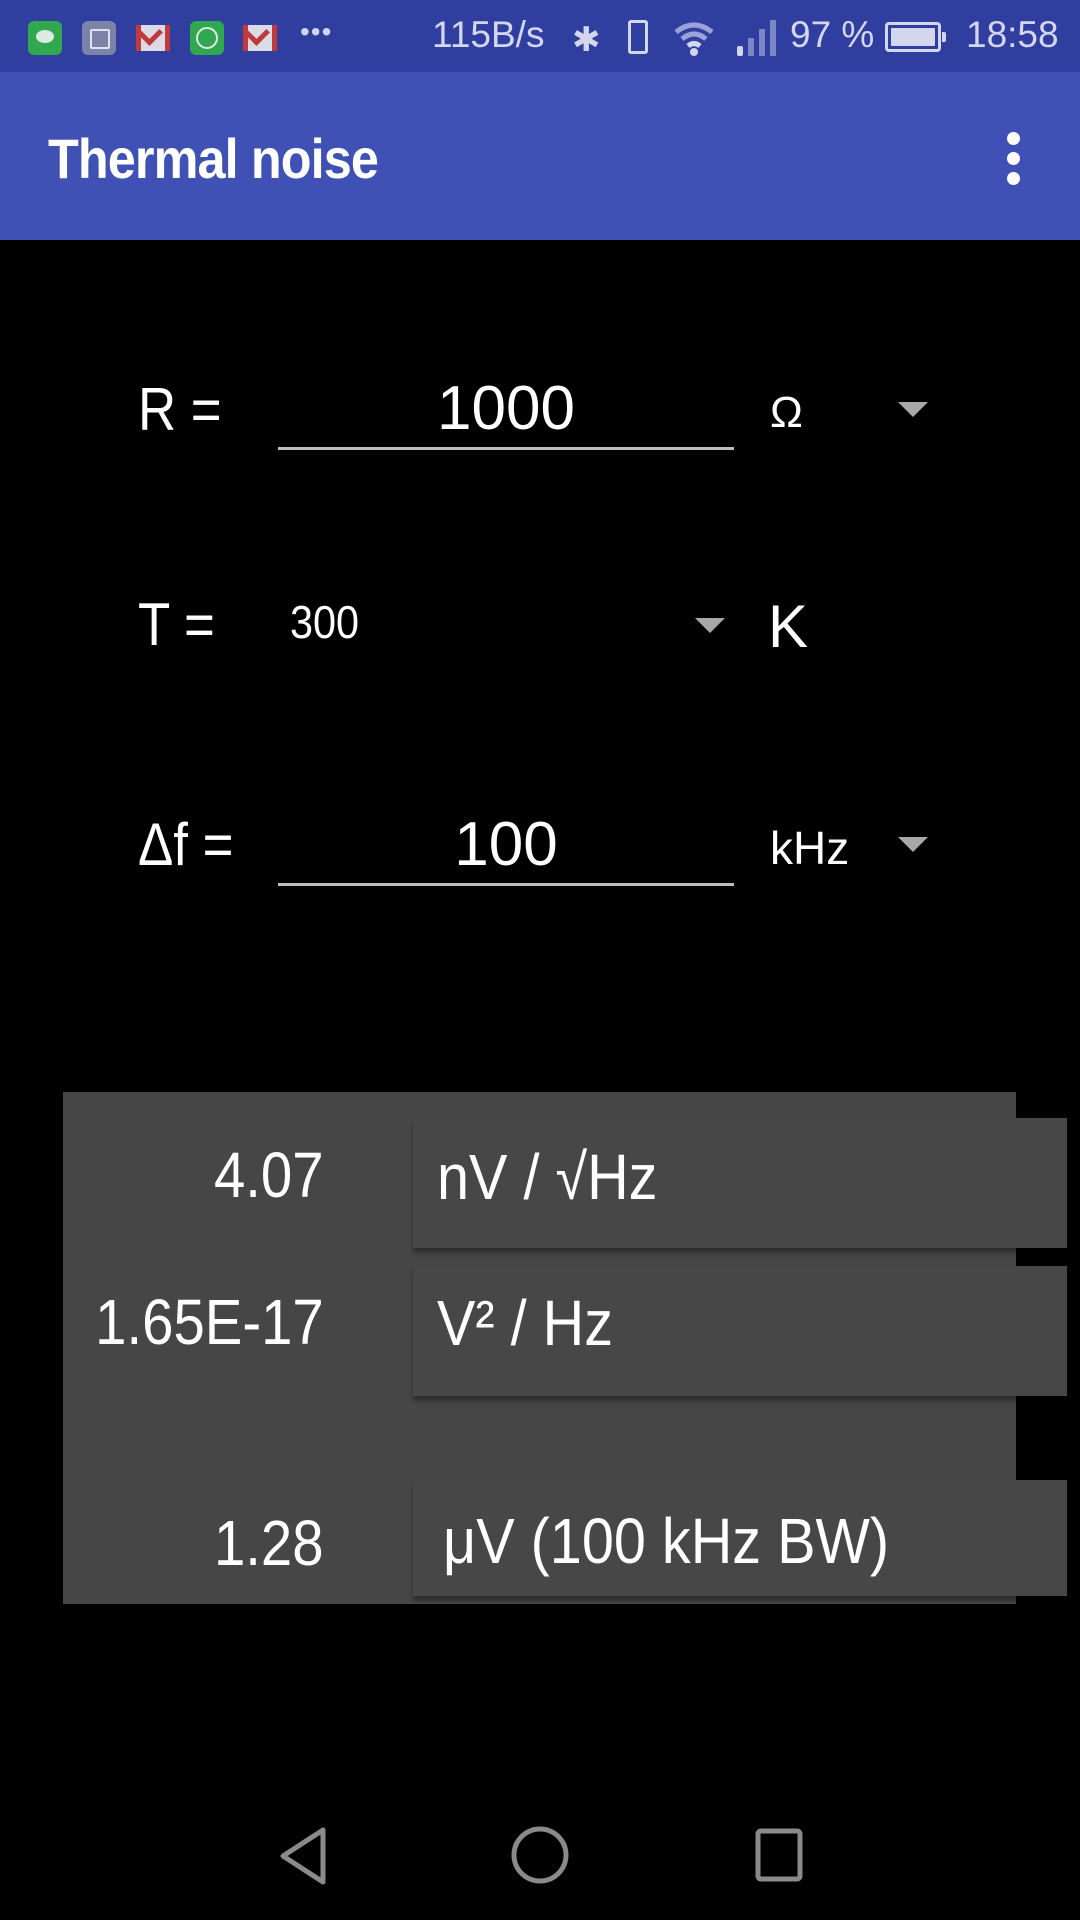 The width and height of the screenshot is (1080, 1920). I want to click on noise-density-value: 4.07, so click(269, 1175).